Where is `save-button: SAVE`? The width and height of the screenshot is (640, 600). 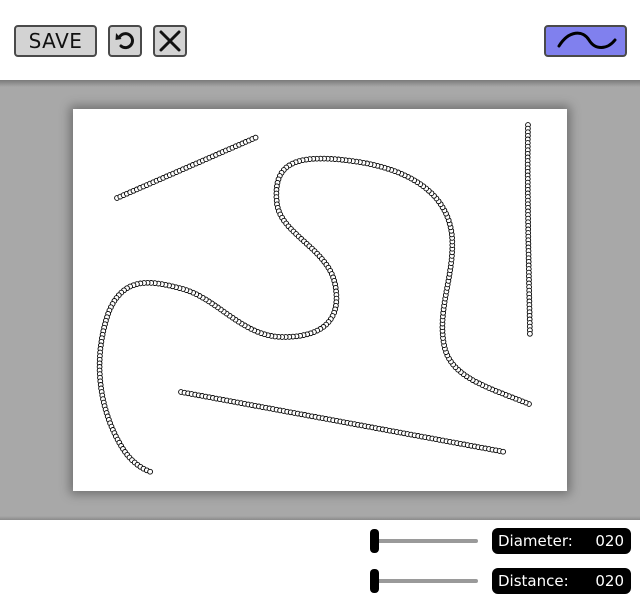 save-button: SAVE is located at coordinates (55, 41).